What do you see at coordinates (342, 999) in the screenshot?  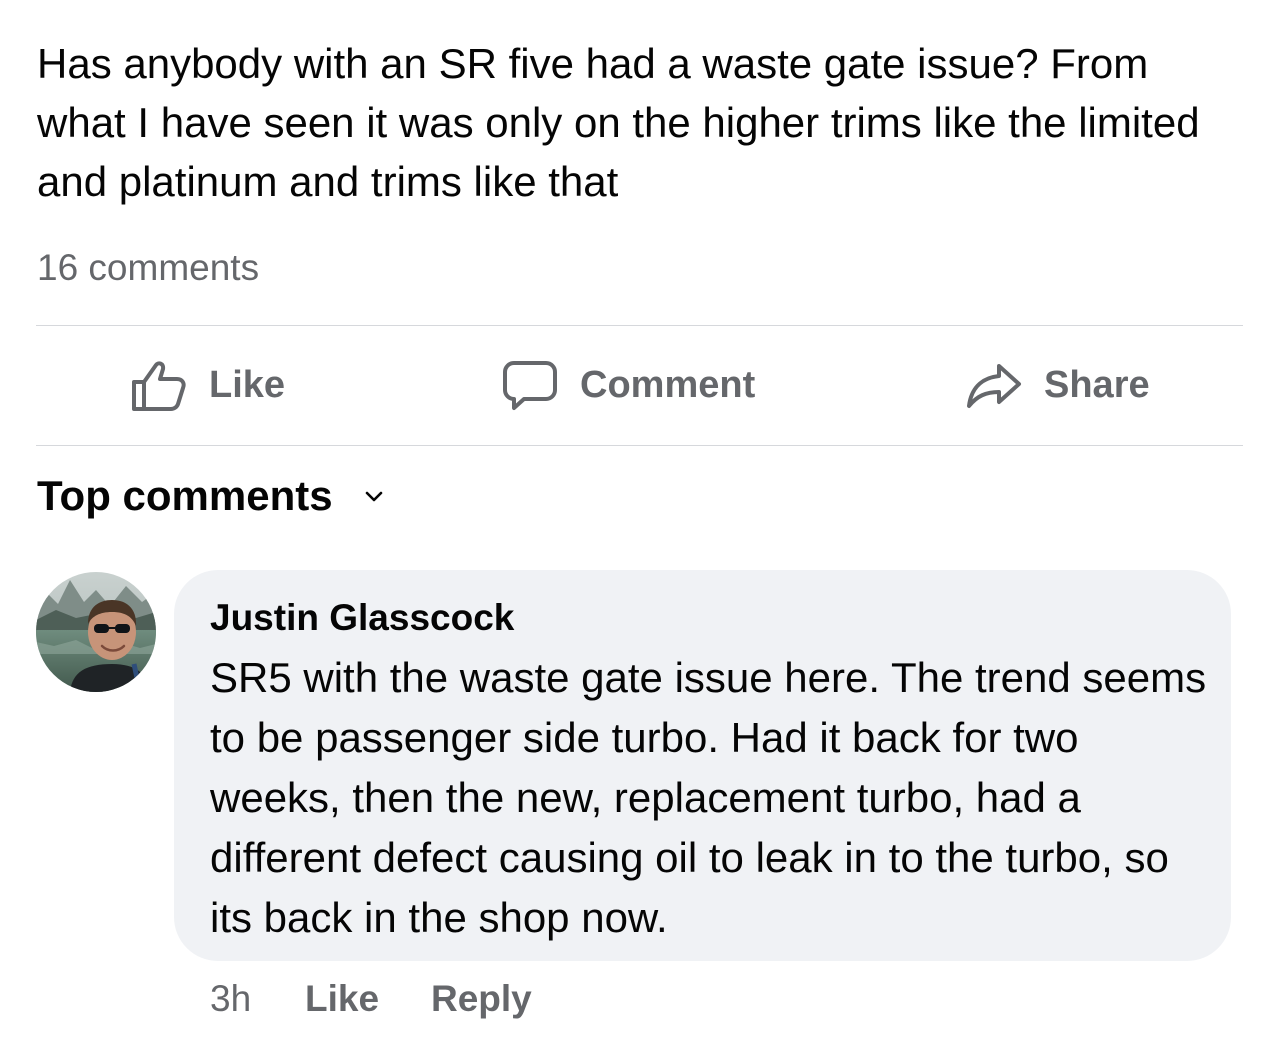 I see `comment-like-button: Like` at bounding box center [342, 999].